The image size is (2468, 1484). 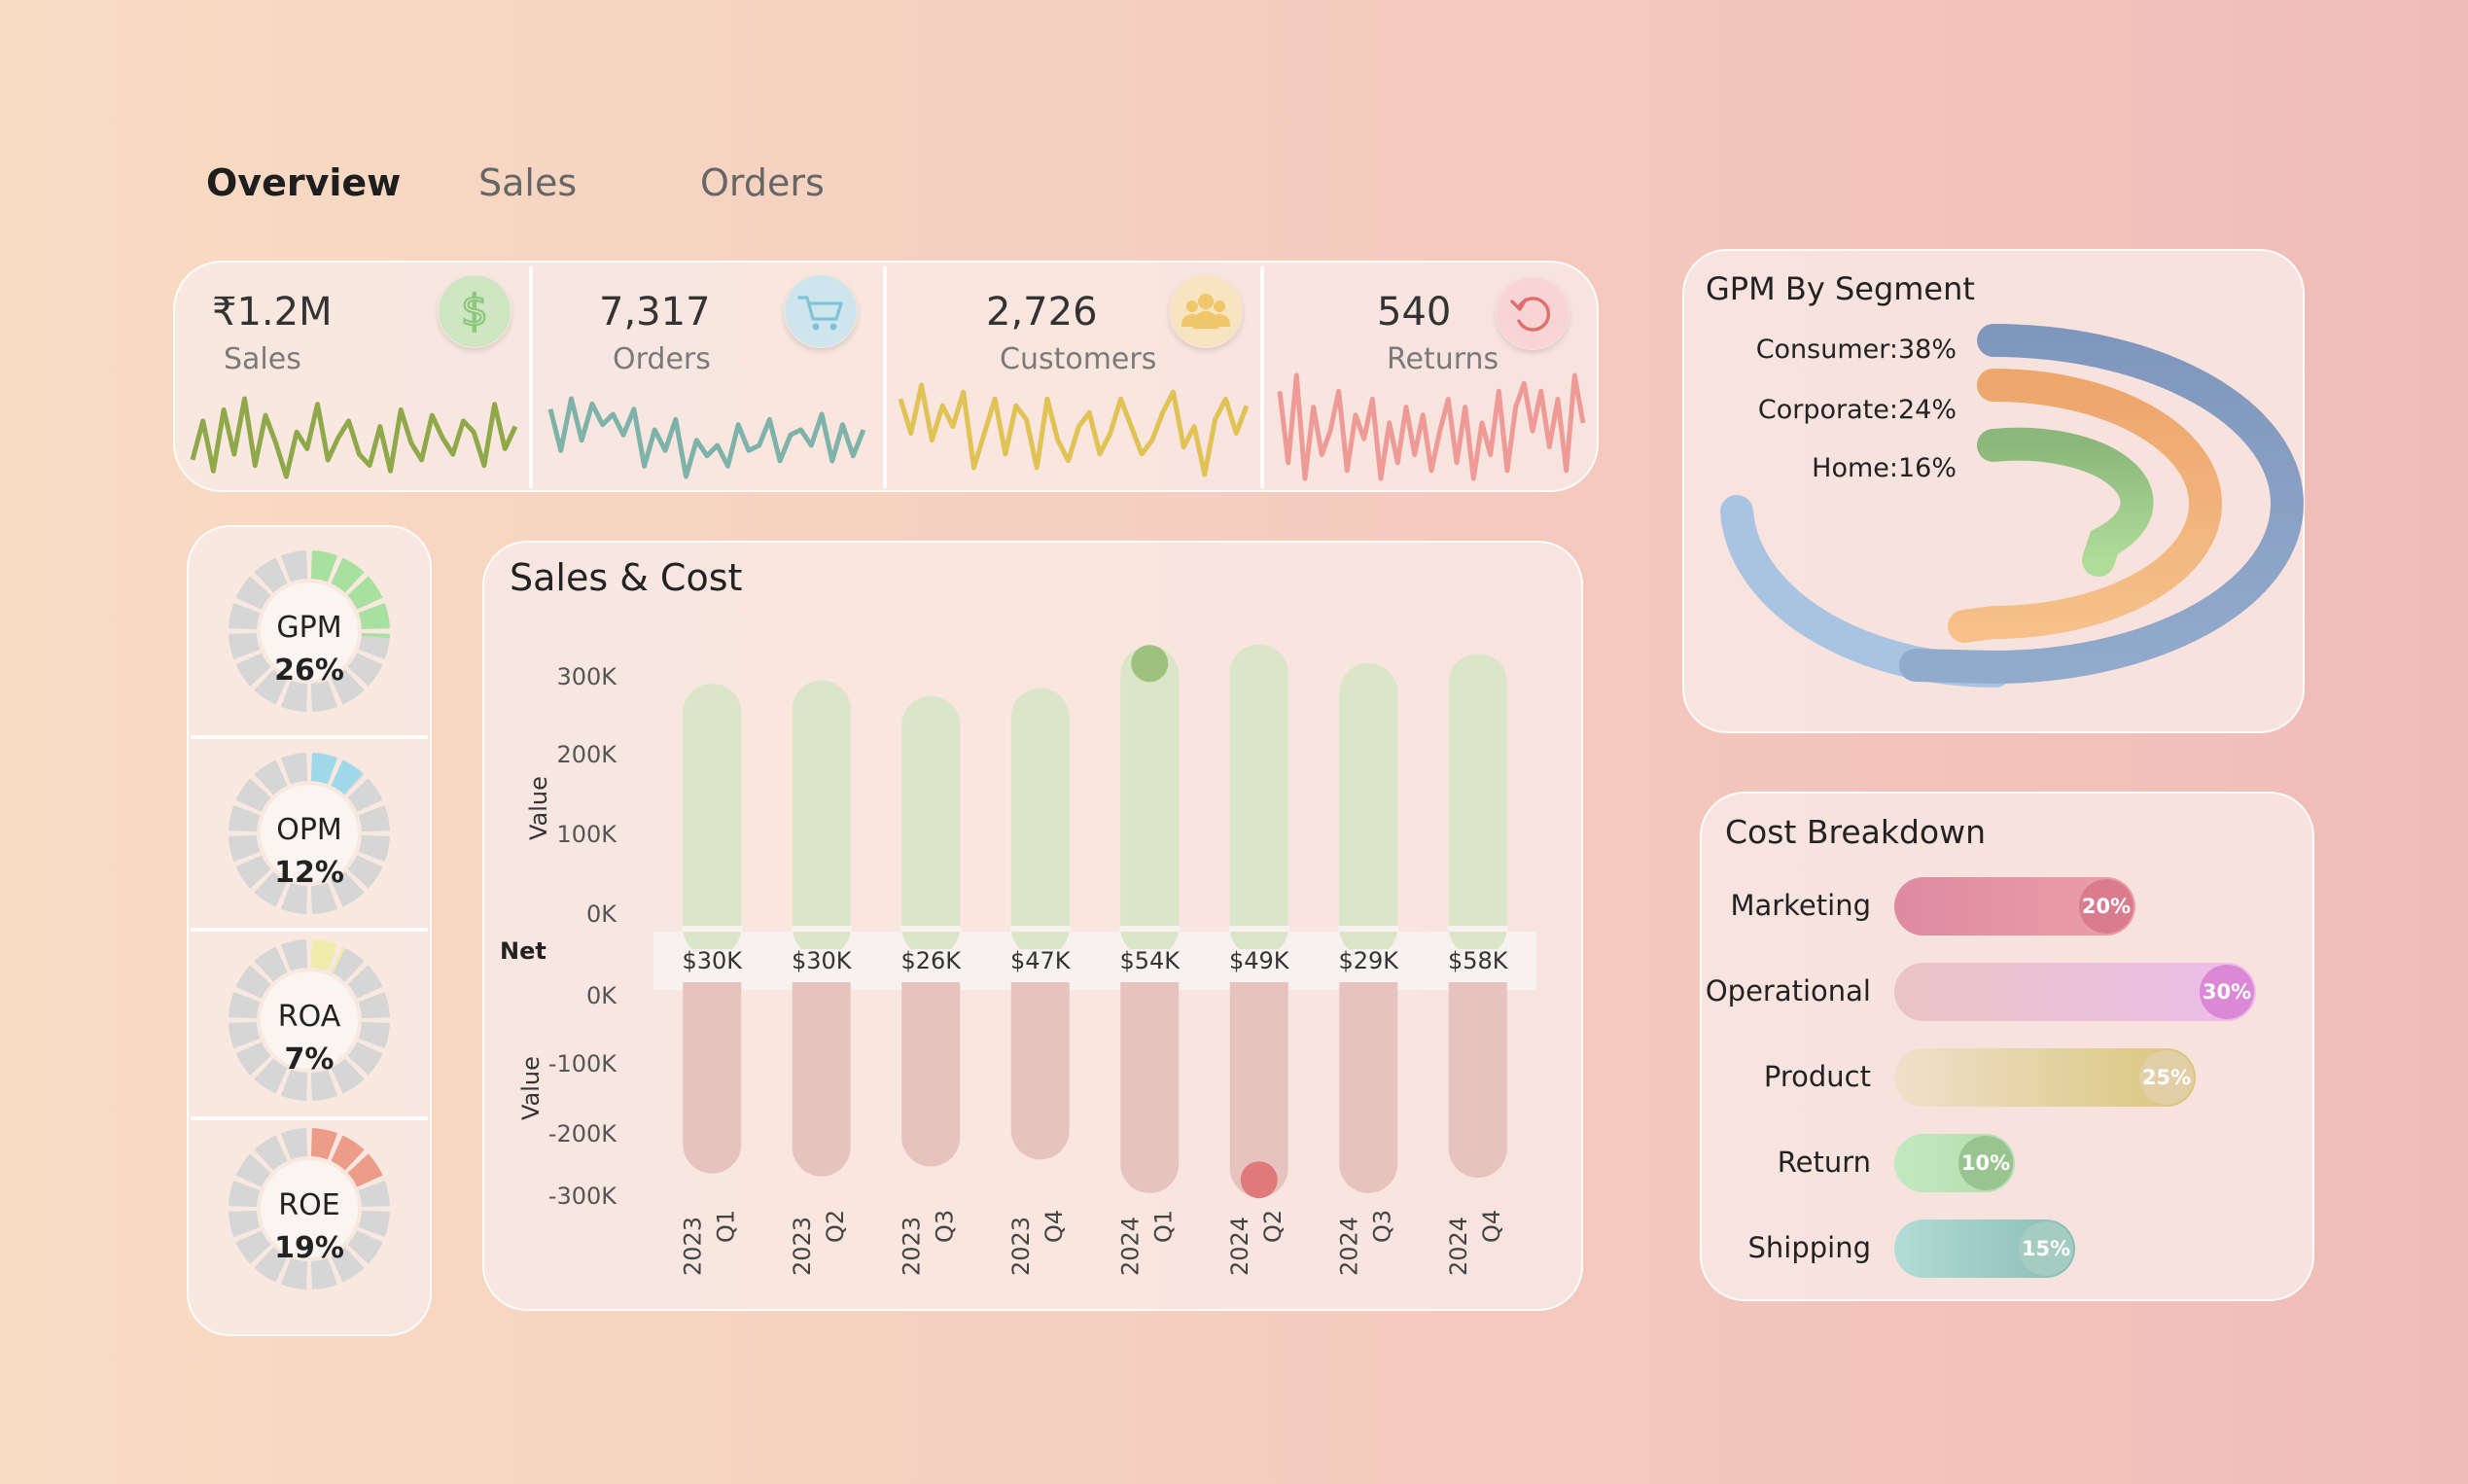 What do you see at coordinates (352, 377) in the screenshot?
I see `kpi-sales: ₹1.2M Sales $` at bounding box center [352, 377].